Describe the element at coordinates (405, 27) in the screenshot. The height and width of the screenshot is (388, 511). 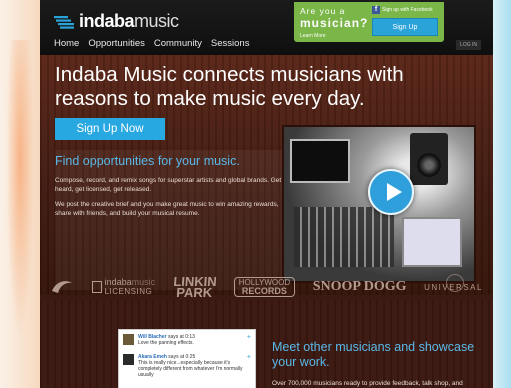
I see `promo-signup-button: Sign Up` at that location.